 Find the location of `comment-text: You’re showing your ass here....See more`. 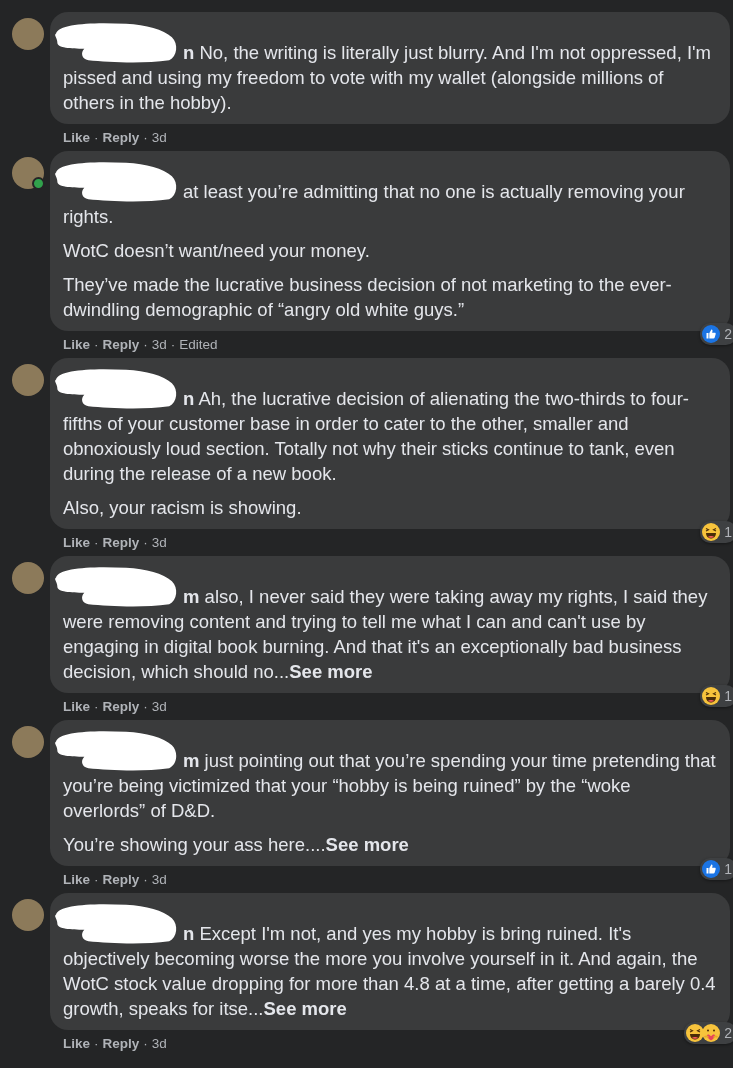

comment-text: You’re showing your ass here....See more is located at coordinates (236, 845).